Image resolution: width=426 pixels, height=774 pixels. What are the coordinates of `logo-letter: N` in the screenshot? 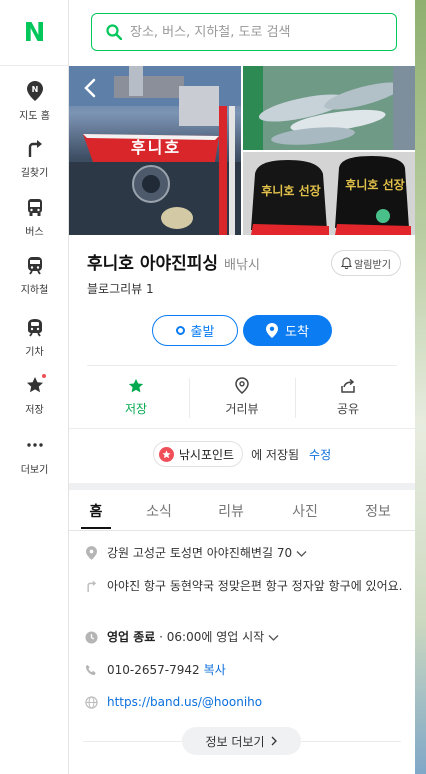 It's located at (34, 32).